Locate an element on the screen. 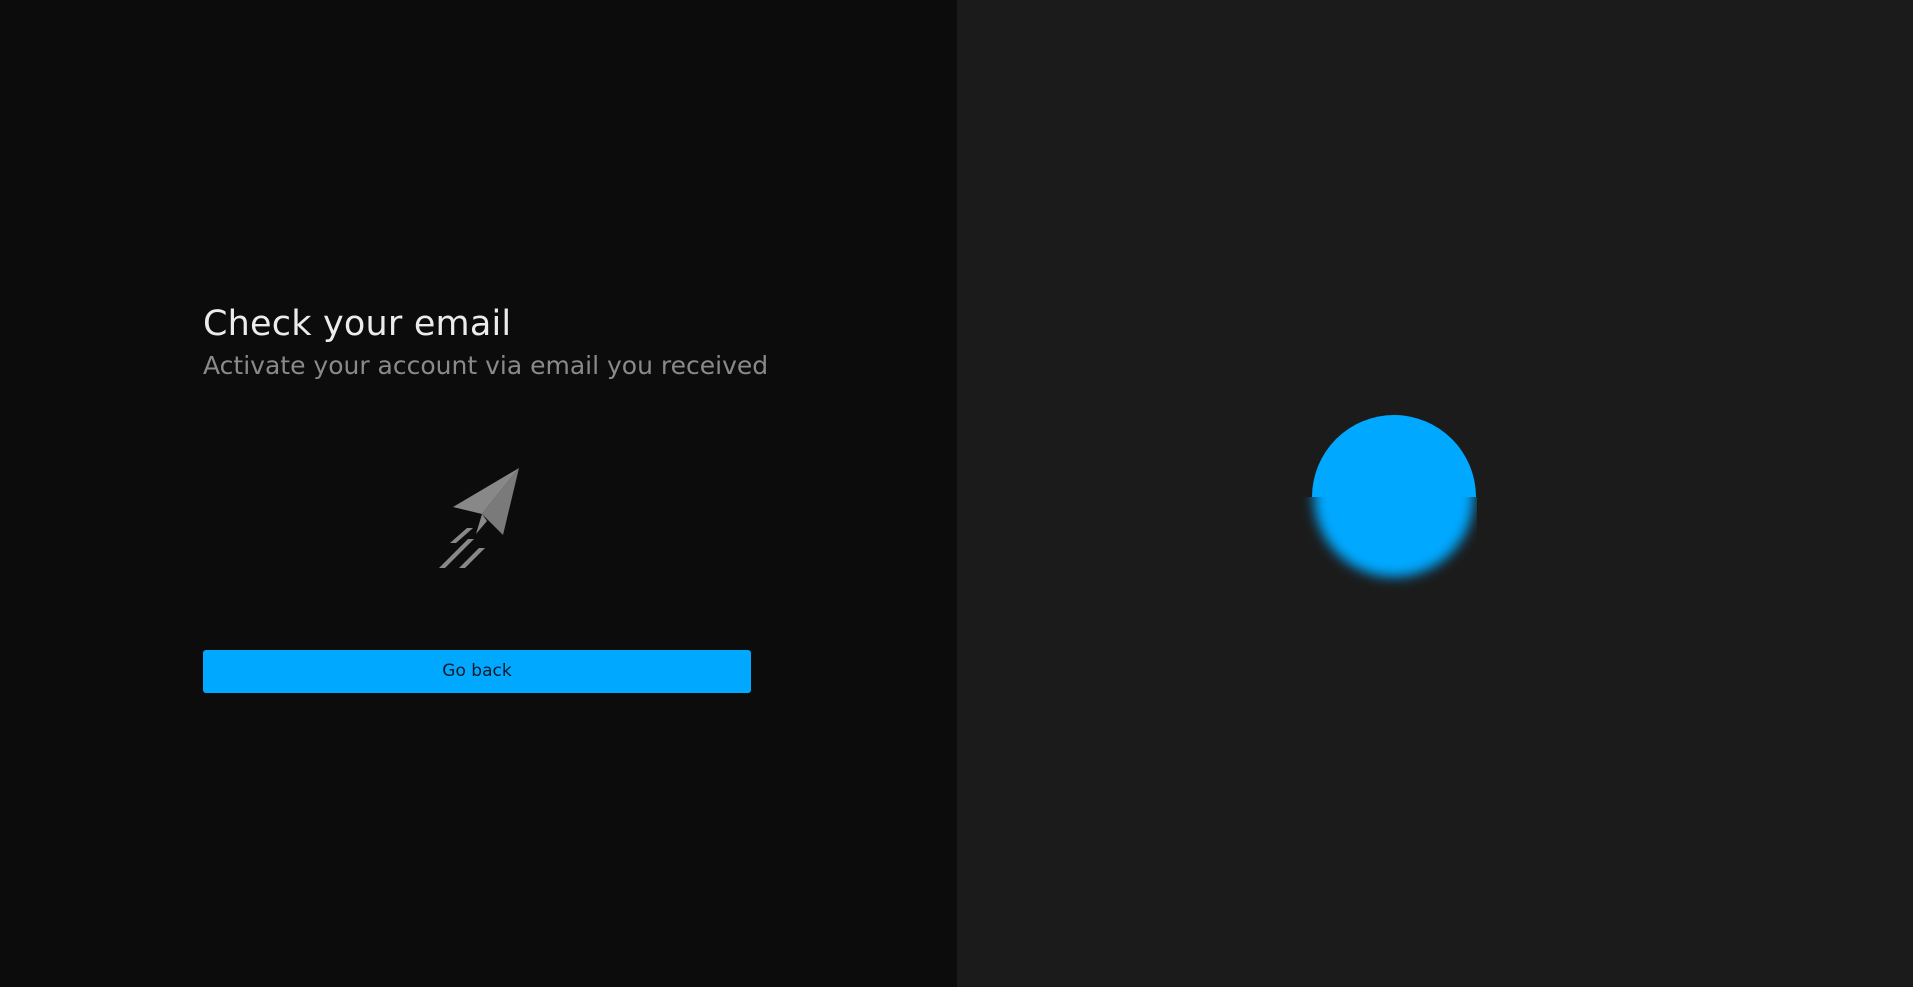  go-back-button: Go back is located at coordinates (477, 671).